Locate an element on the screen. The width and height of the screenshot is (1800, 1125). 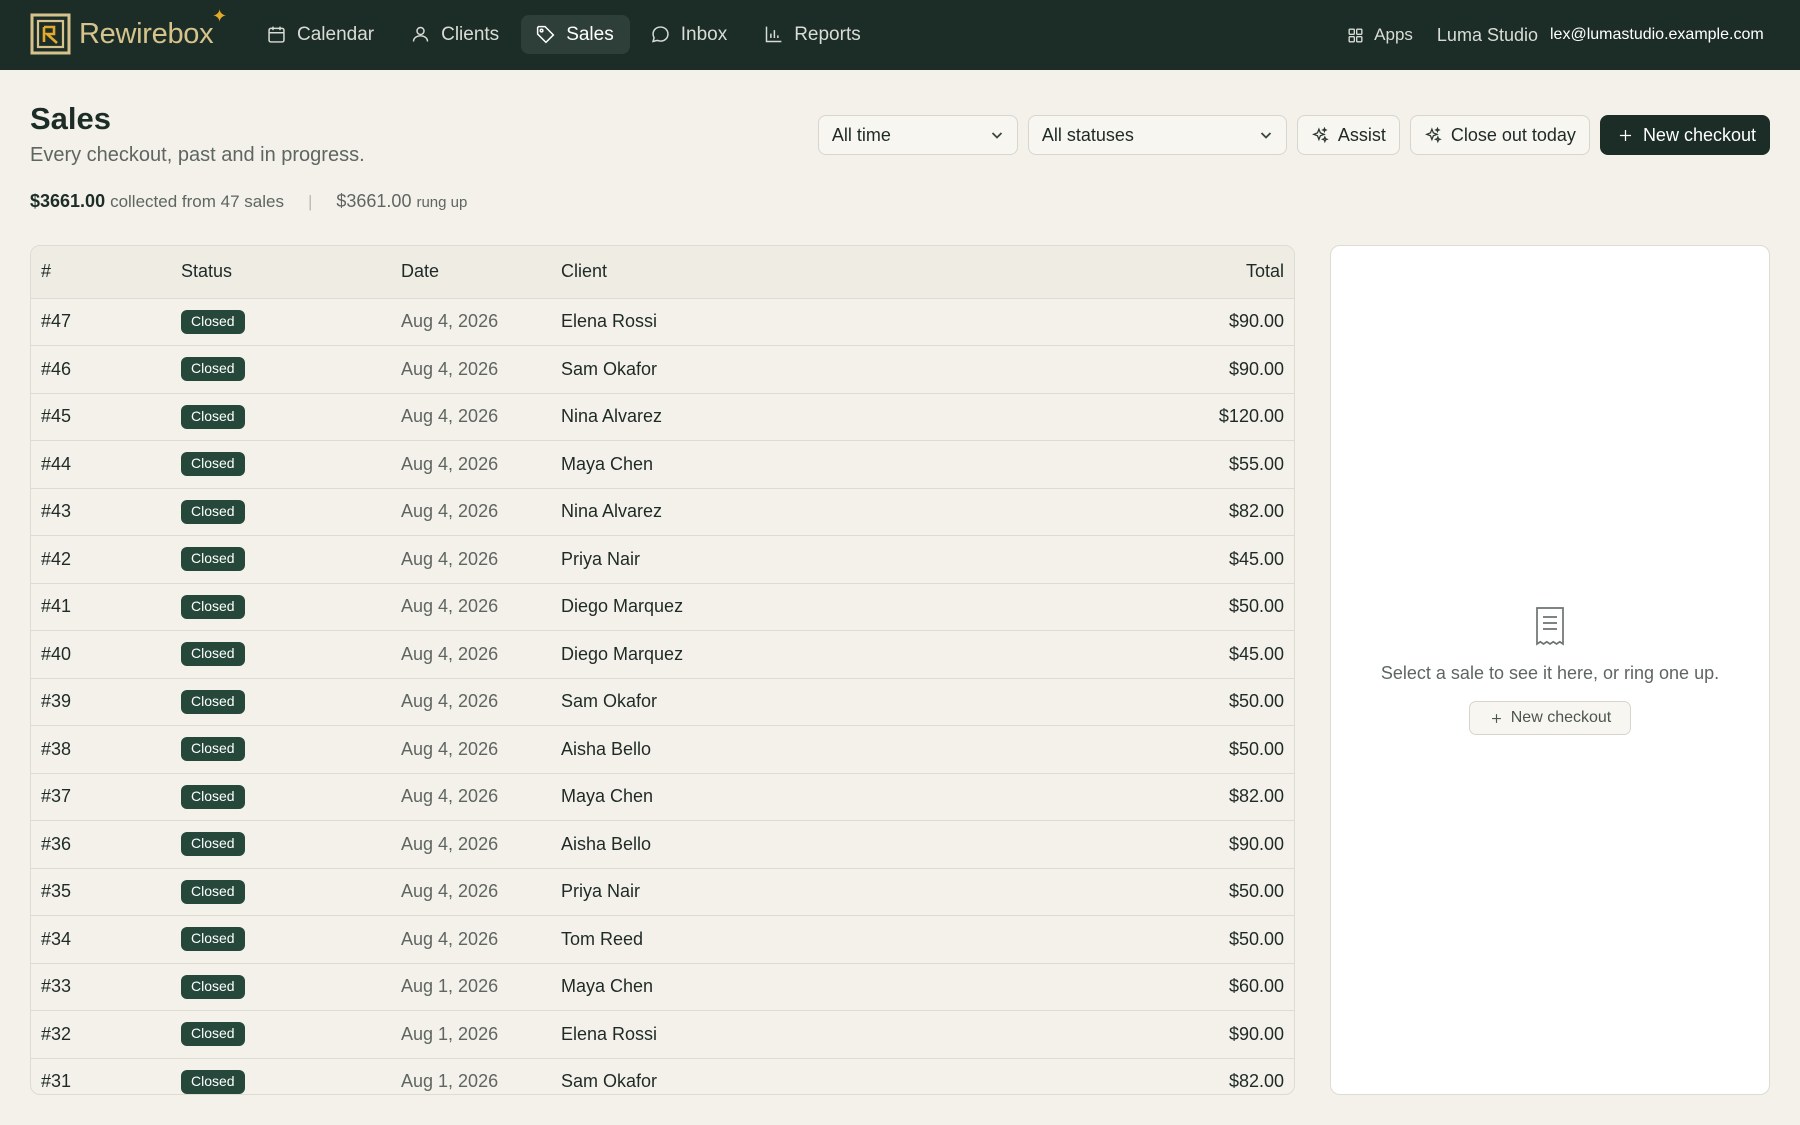
sale-number: #45 is located at coordinates (101, 417).